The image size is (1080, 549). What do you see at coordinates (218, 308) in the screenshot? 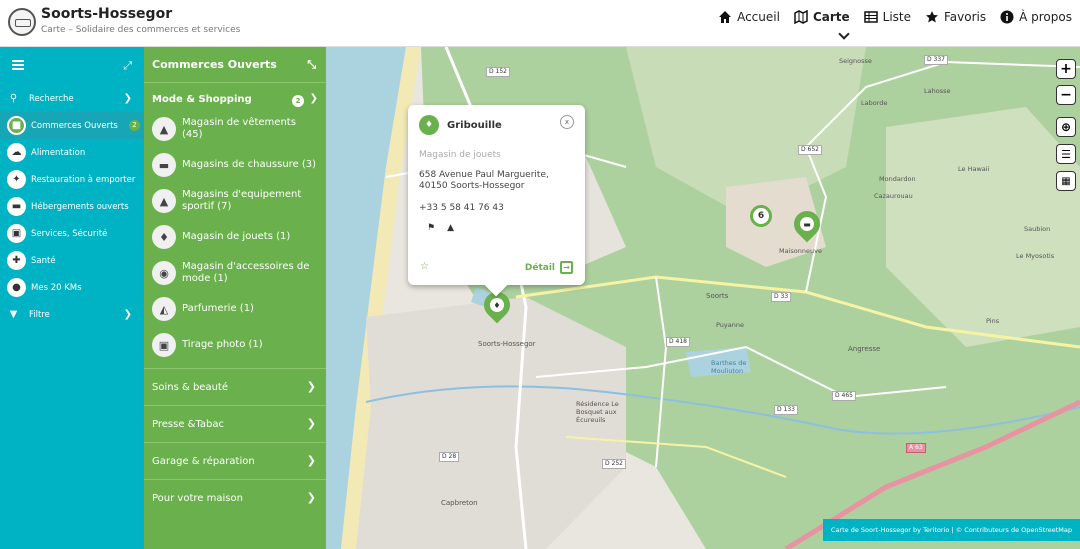
I see `category-label: Parfumerie (1)` at bounding box center [218, 308].